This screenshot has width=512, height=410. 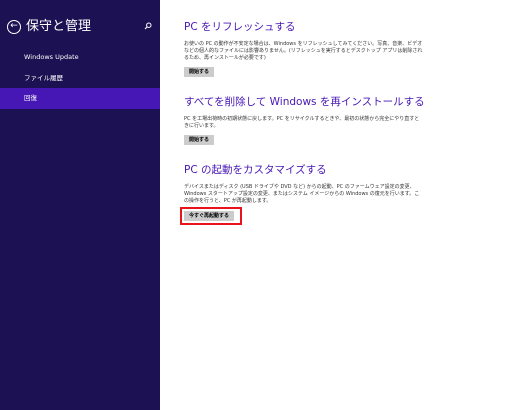 I want to click on search-icon, so click(x=148, y=26).